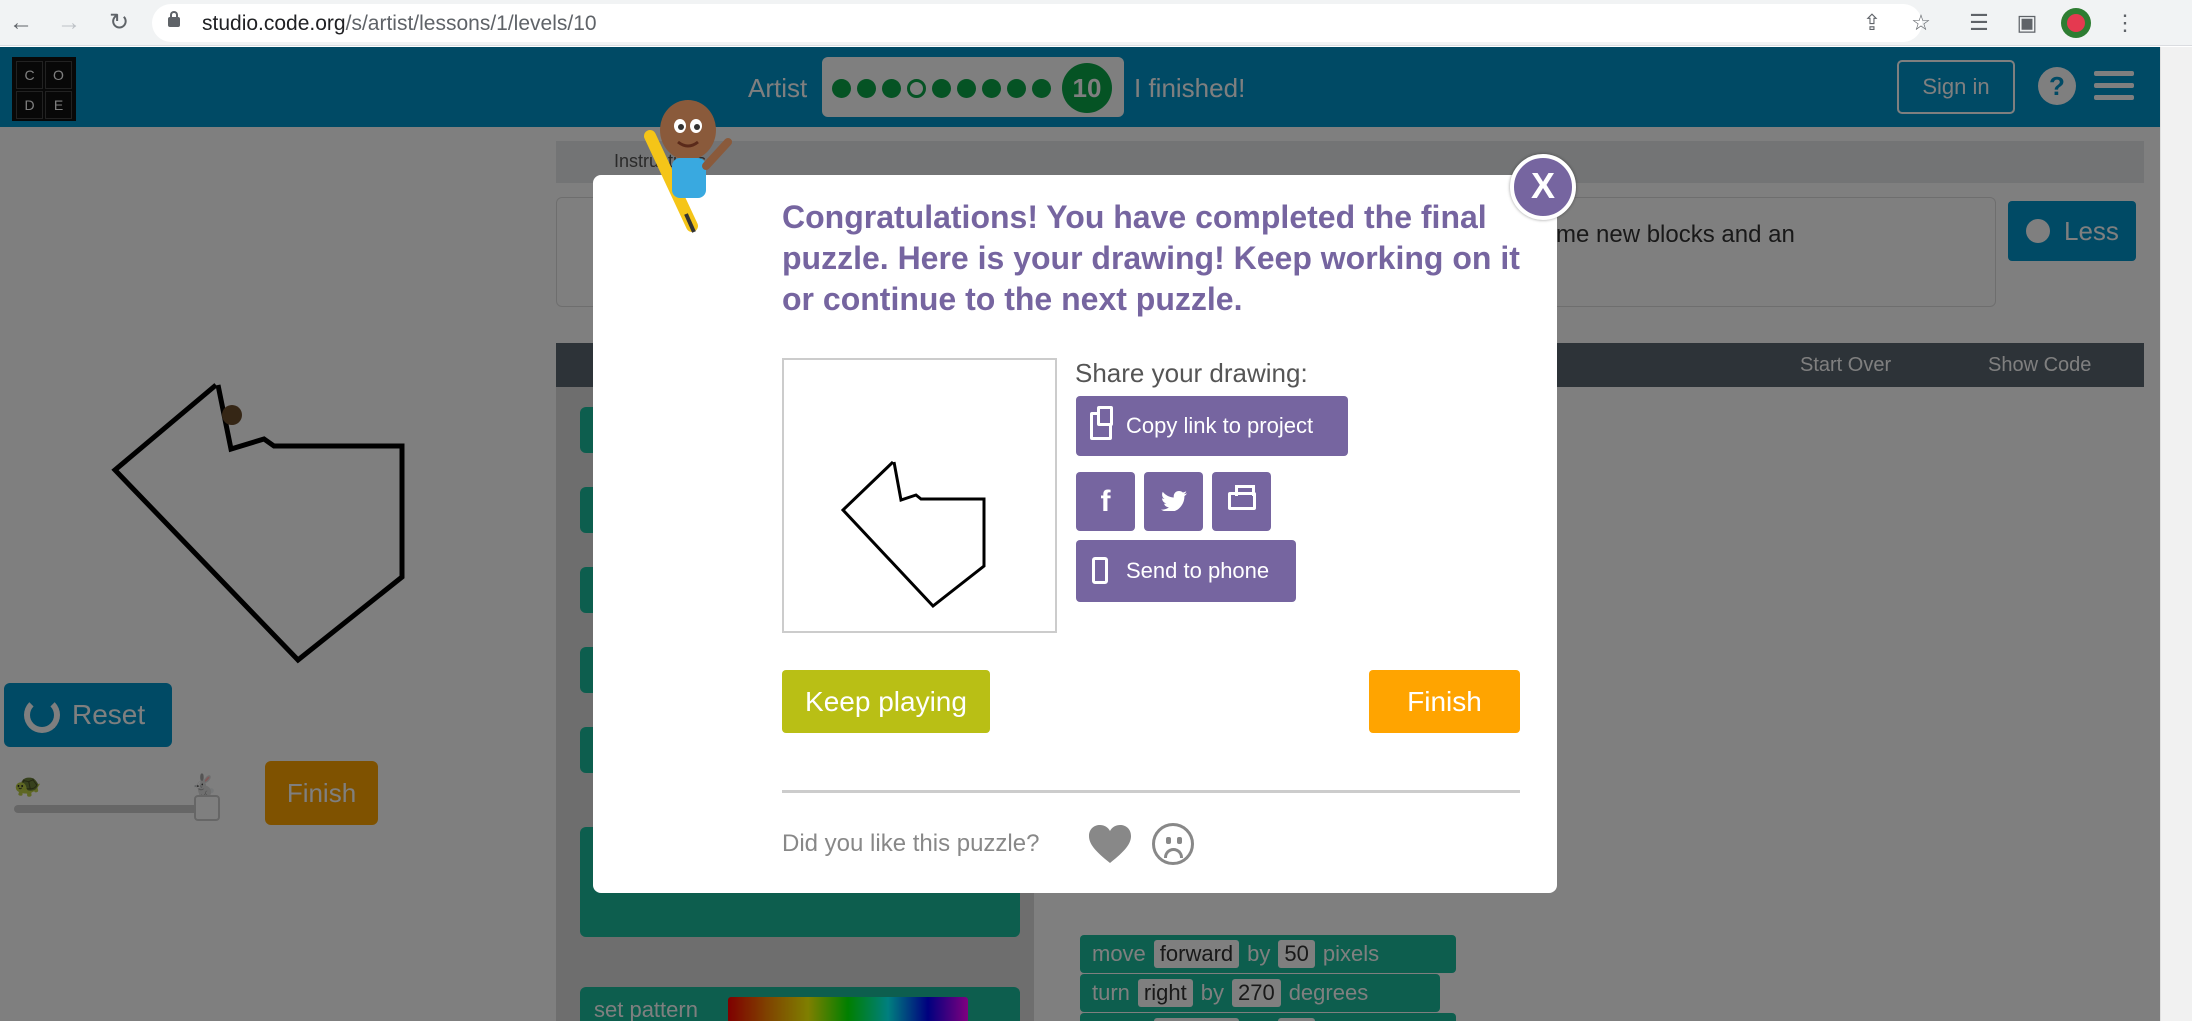 Image resolution: width=2192 pixels, height=1021 pixels. What do you see at coordinates (1110, 845) in the screenshot?
I see `heart-icon` at bounding box center [1110, 845].